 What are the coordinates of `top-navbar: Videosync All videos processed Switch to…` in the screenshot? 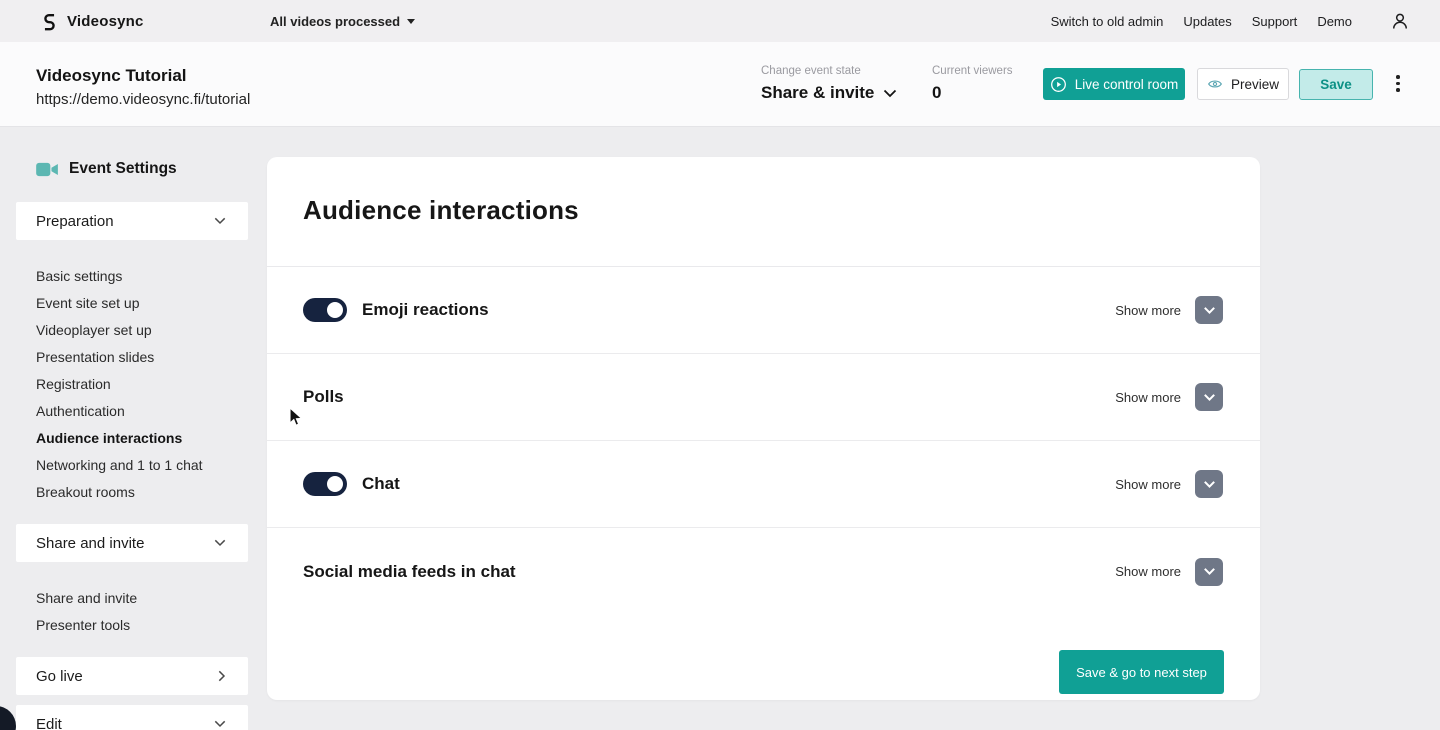 It's located at (720, 21).